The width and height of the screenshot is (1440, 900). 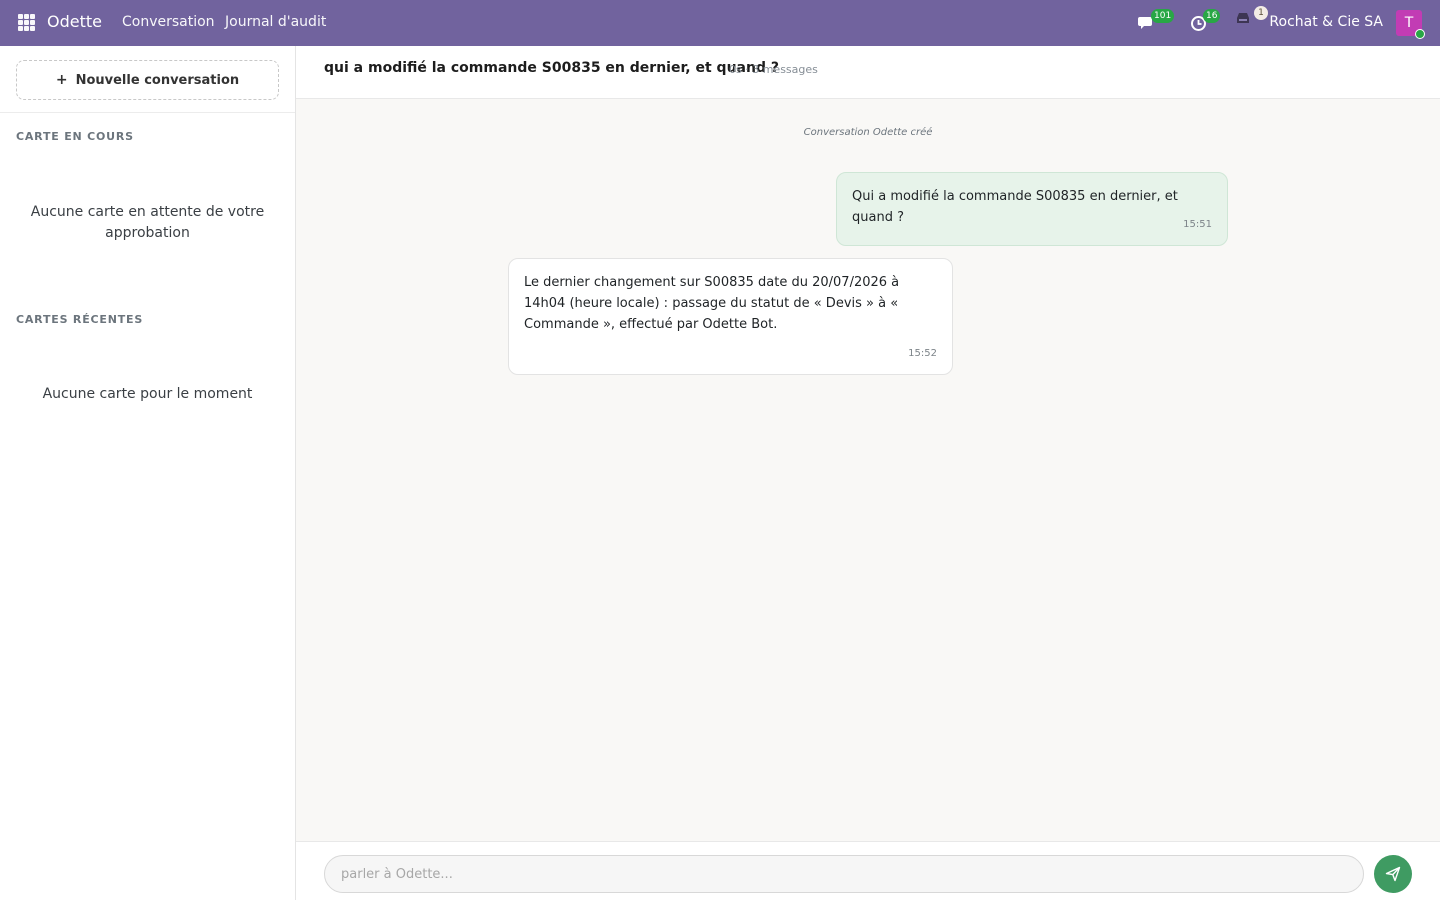 What do you see at coordinates (1261, 13) in the screenshot?
I see `notifications-count-badge: 1` at bounding box center [1261, 13].